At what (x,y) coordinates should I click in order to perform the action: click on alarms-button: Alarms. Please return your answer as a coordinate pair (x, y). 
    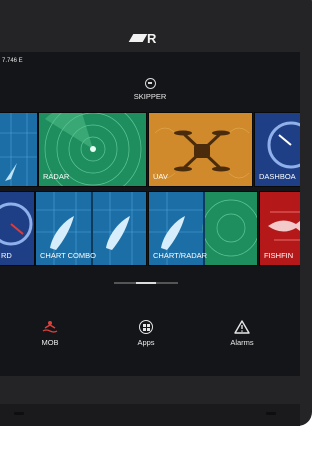
    Looking at the image, I should click on (242, 333).